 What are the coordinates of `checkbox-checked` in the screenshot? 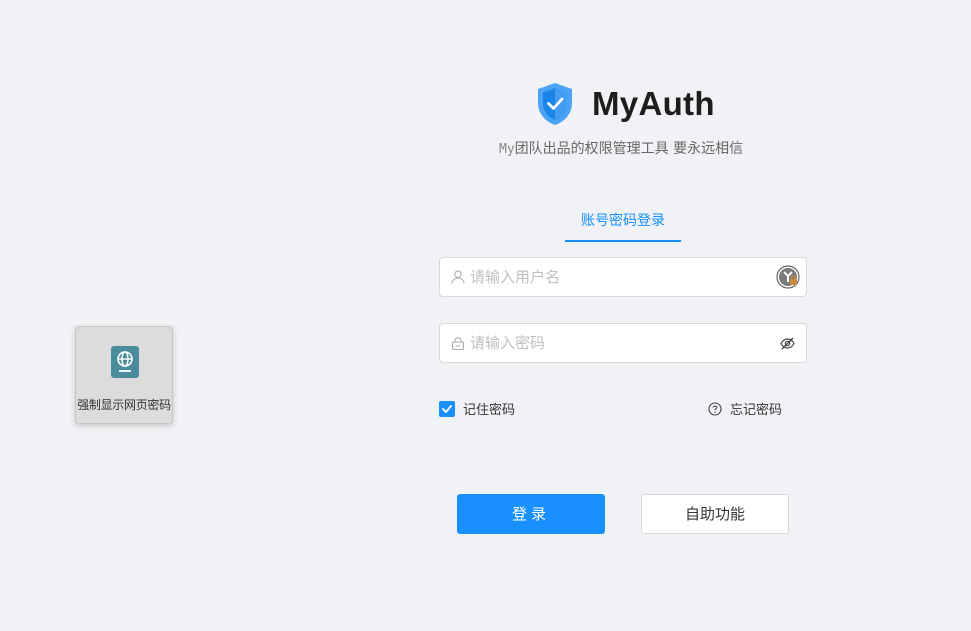 It's located at (447, 408).